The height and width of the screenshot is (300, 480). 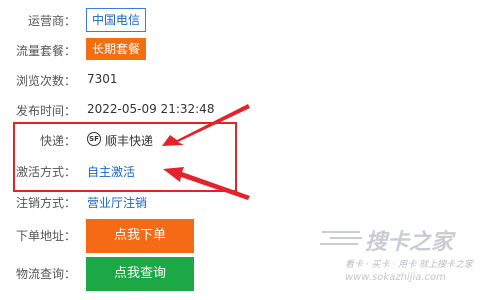 What do you see at coordinates (206, 183) in the screenshot?
I see `arrow-to-activation` at bounding box center [206, 183].